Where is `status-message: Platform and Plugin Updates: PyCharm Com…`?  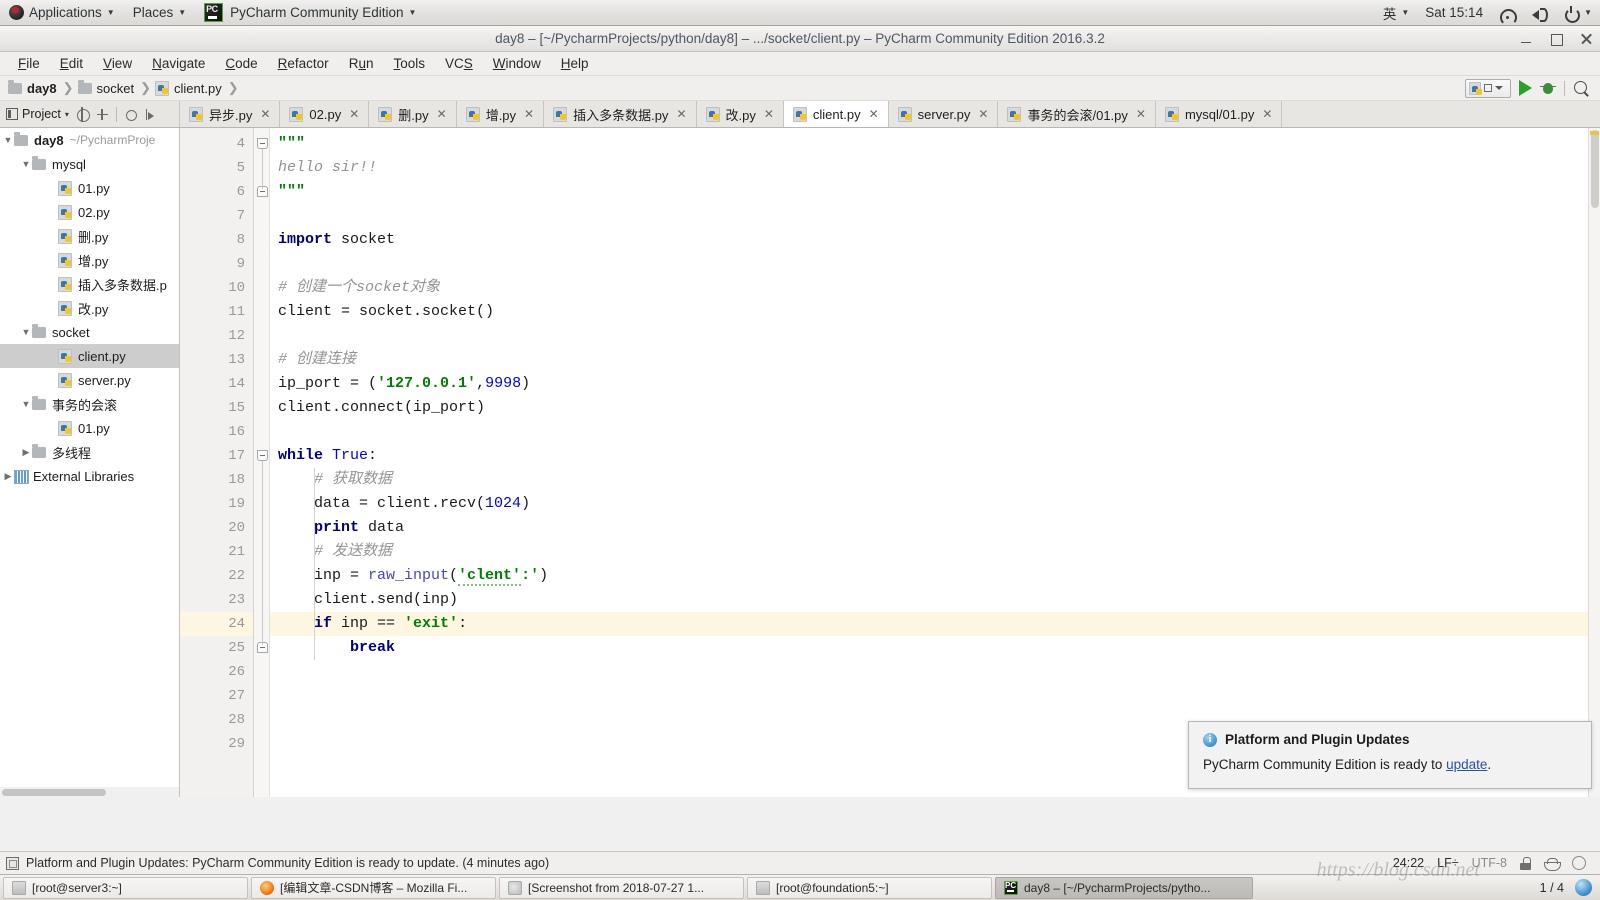
status-message: Platform and Plugin Updates: PyCharm Com… is located at coordinates (287, 863).